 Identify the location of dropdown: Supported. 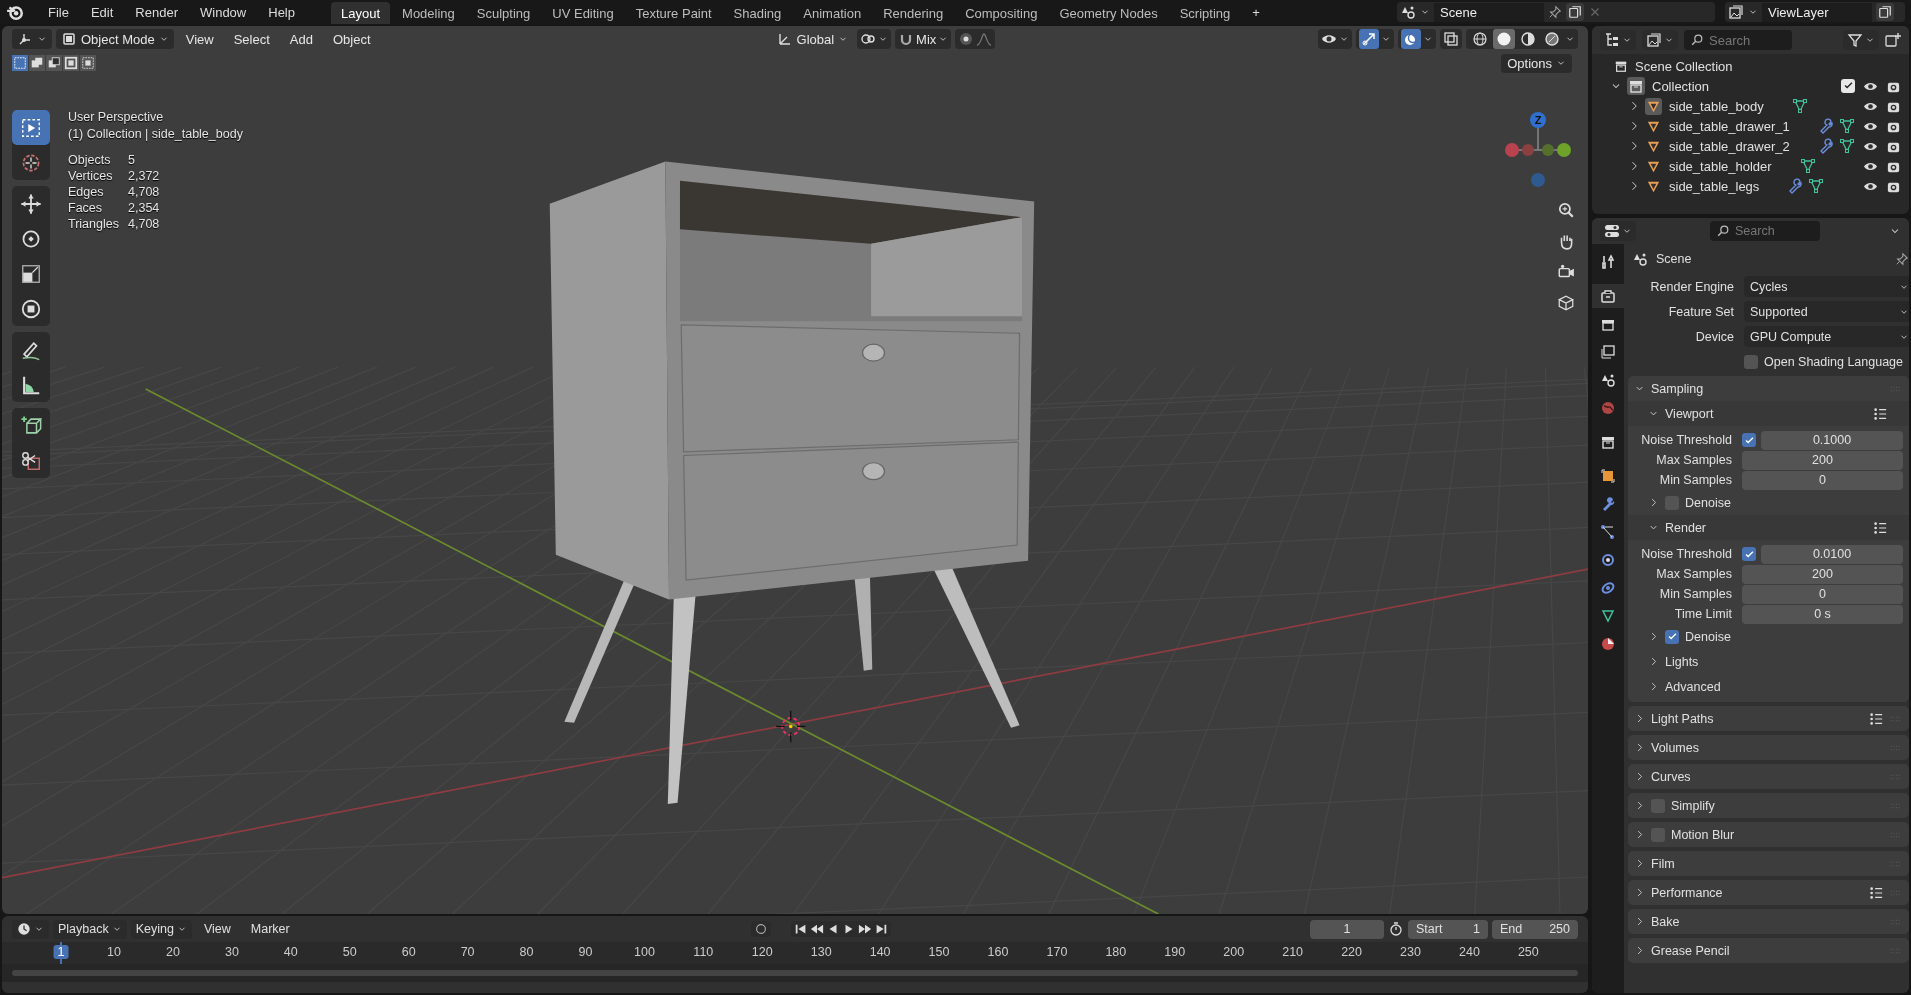
(1826, 311).